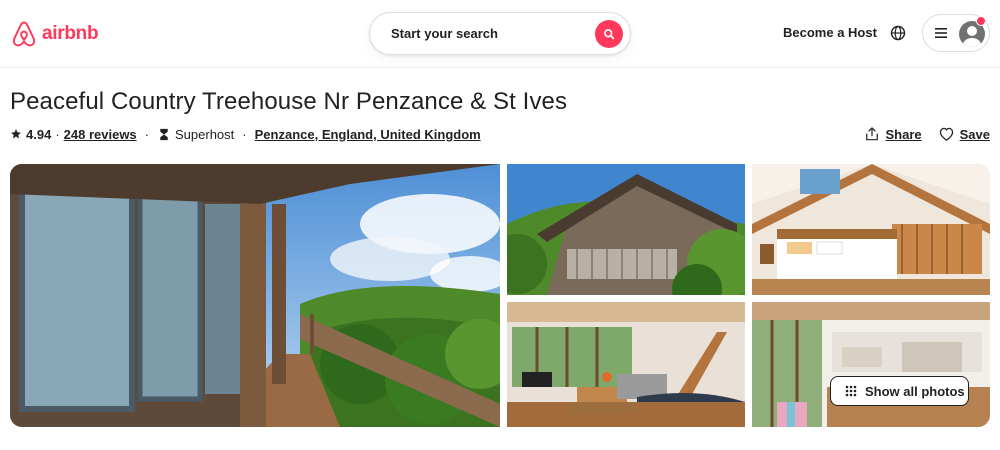 Image resolution: width=1000 pixels, height=450 pixels. I want to click on notification-dot, so click(981, 21).